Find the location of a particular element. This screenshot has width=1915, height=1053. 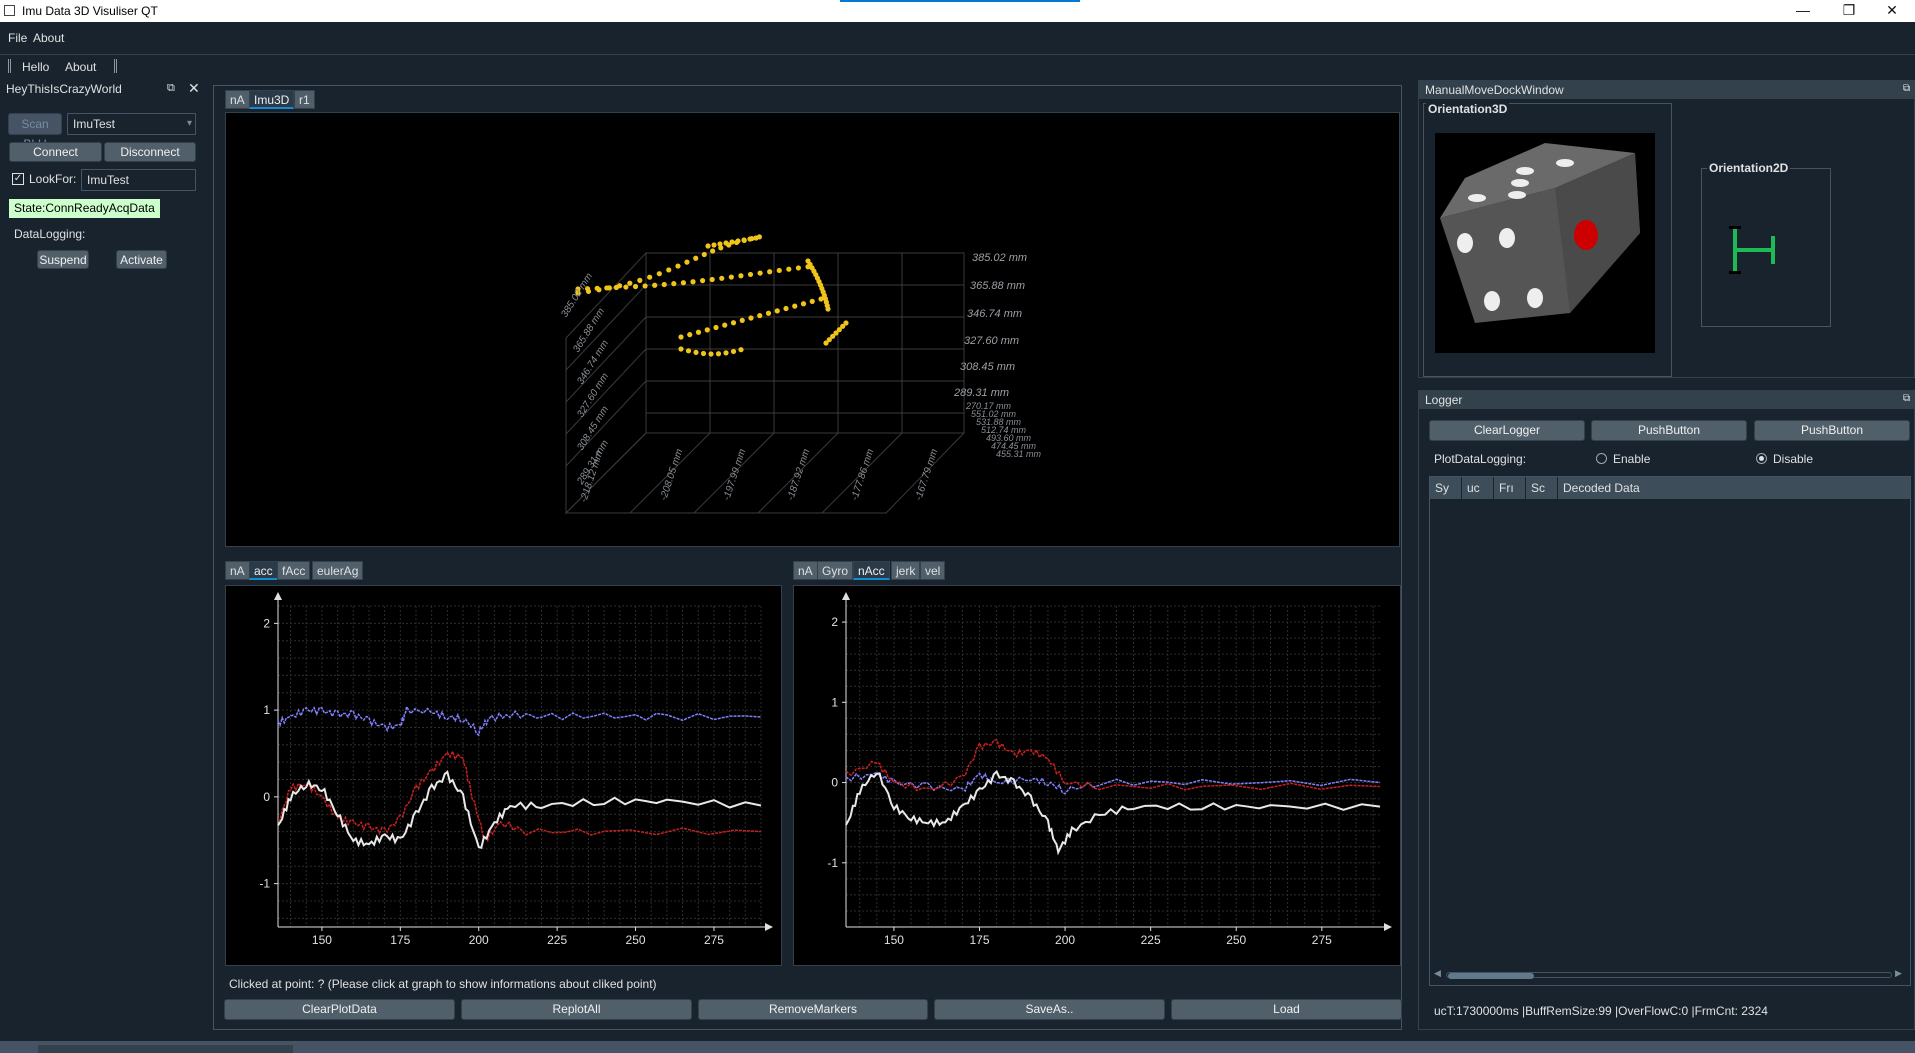

disconnect-button: Disconnect is located at coordinates (150, 152).